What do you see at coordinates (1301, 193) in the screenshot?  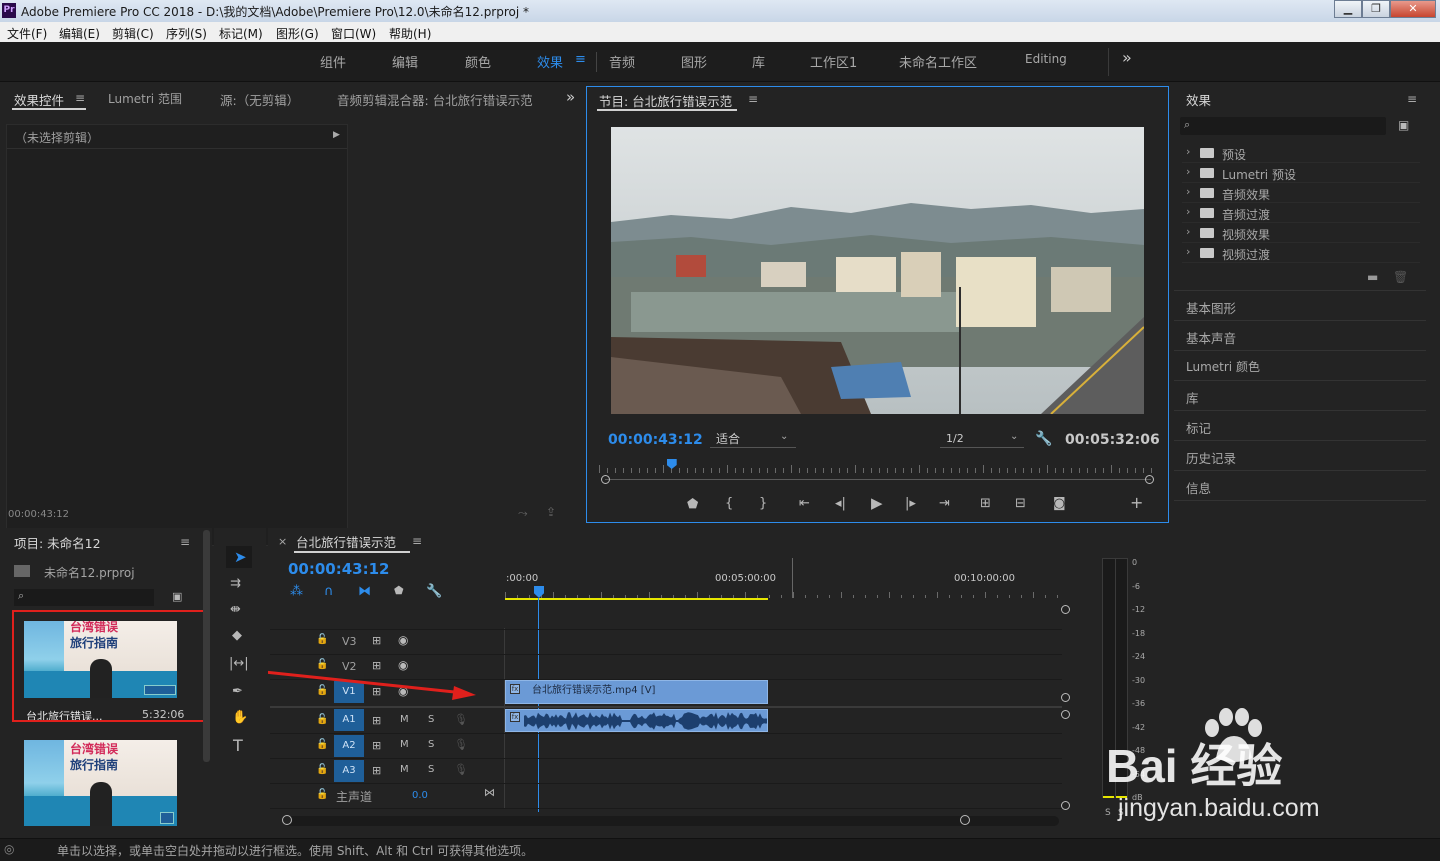 I see `effects-item-audio-effects: › 音频效果` at bounding box center [1301, 193].